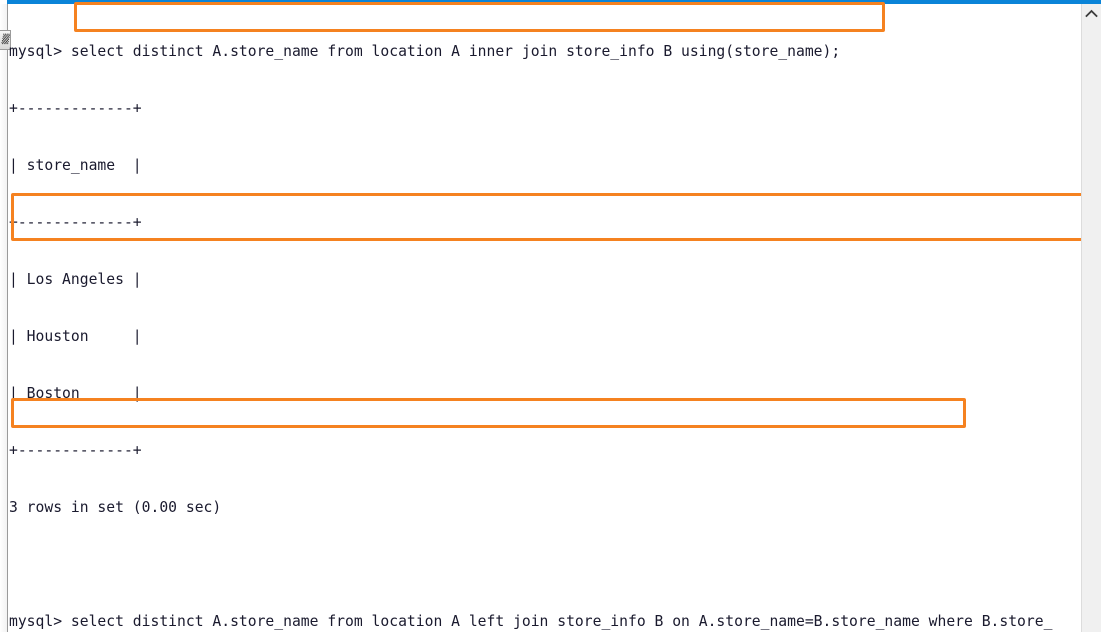 Image resolution: width=1101 pixels, height=632 pixels. Describe the element at coordinates (75, 336) in the screenshot. I see `terminal-line: | Houston |` at that location.